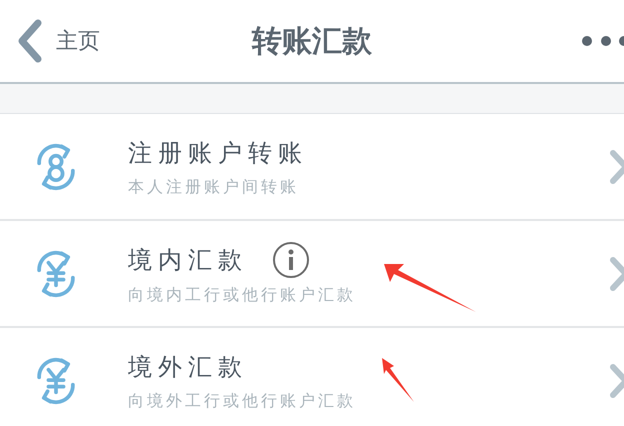 This screenshot has height=426, width=624. Describe the element at coordinates (214, 187) in the screenshot. I see `option-description: 本人注册账户间转账` at that location.